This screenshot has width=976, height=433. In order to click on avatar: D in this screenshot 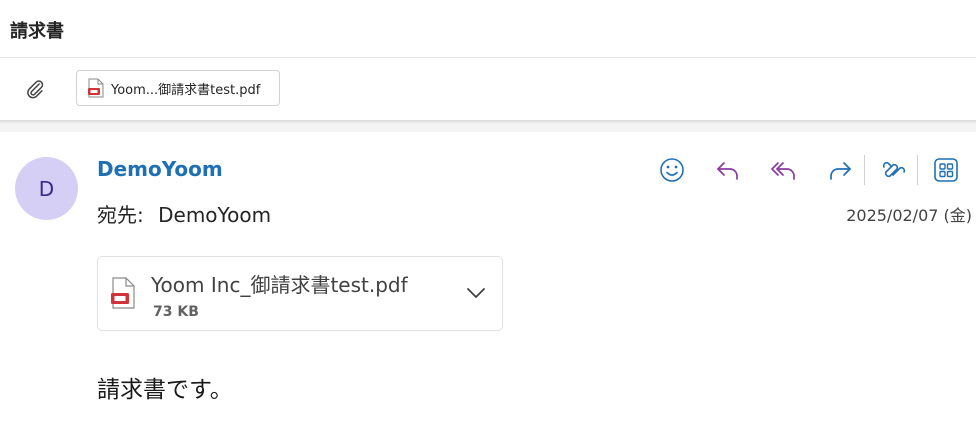, I will do `click(46, 188)`.